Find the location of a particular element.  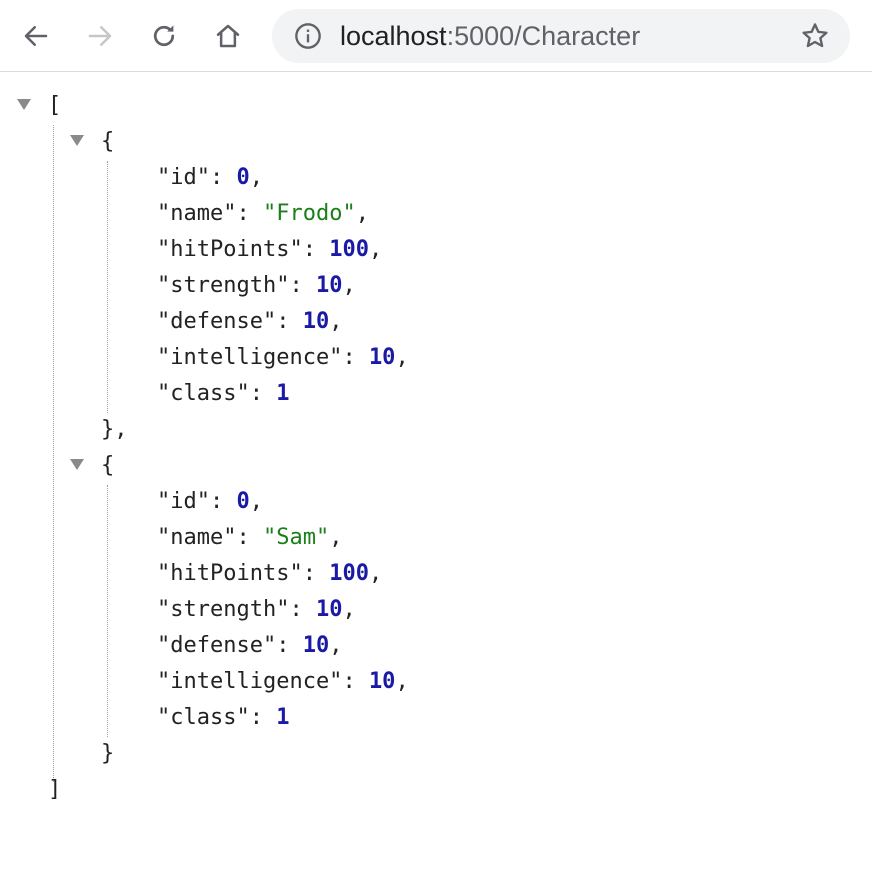

home-icon is located at coordinates (228, 36).